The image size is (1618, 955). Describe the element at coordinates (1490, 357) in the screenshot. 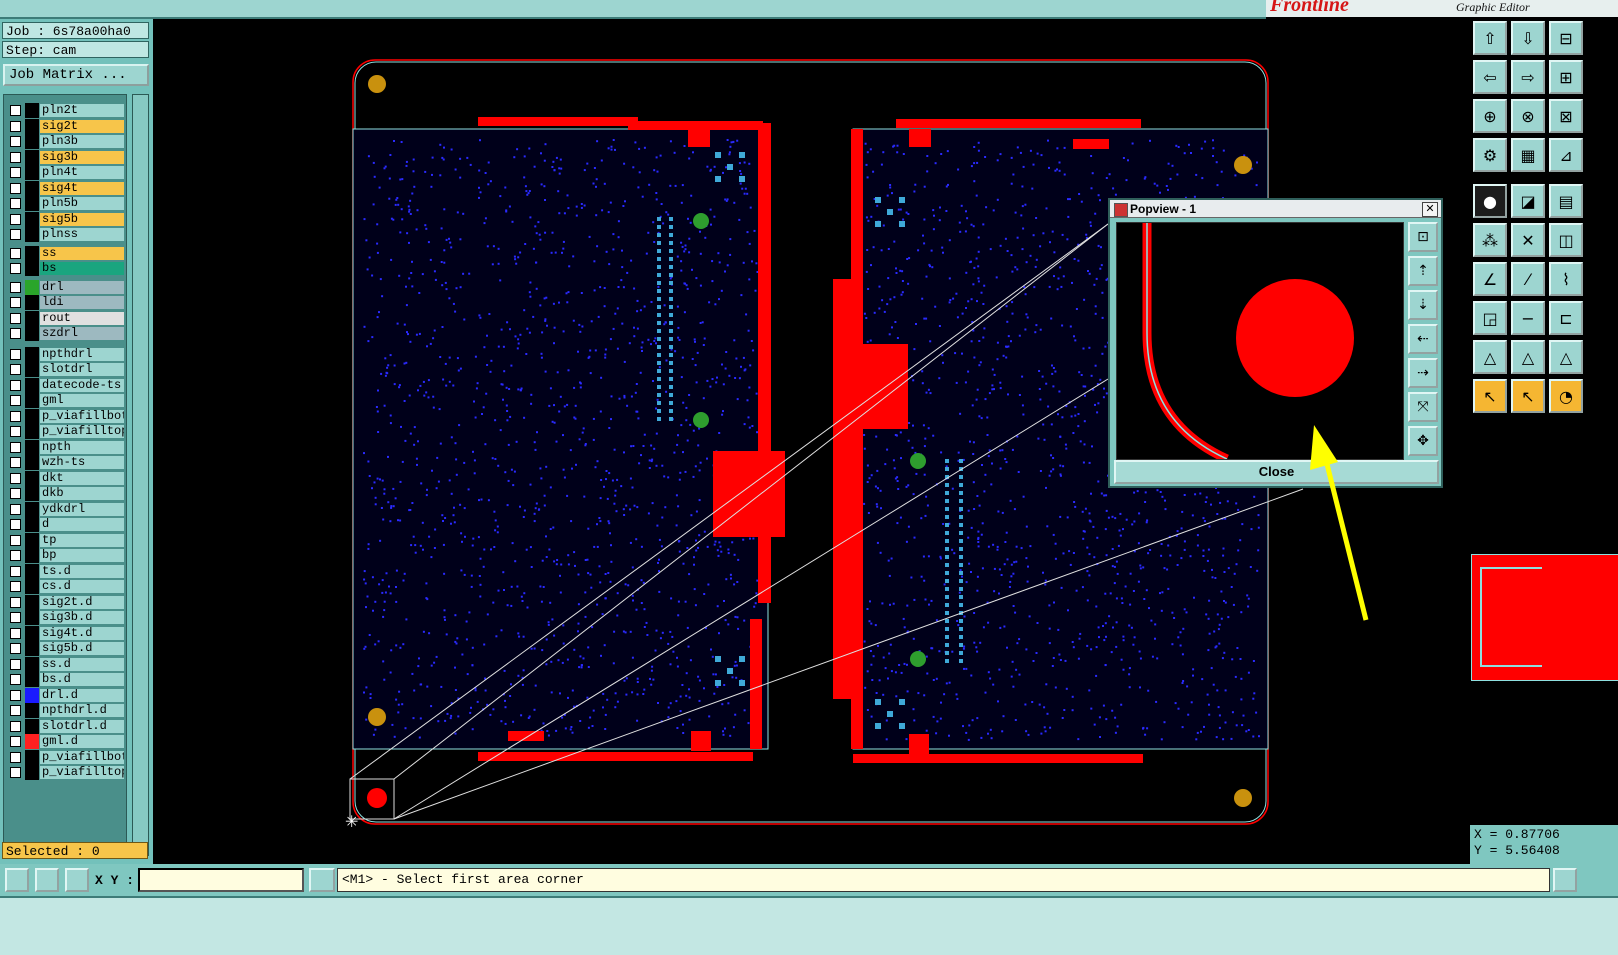

I see `tri-a-icon: △` at that location.